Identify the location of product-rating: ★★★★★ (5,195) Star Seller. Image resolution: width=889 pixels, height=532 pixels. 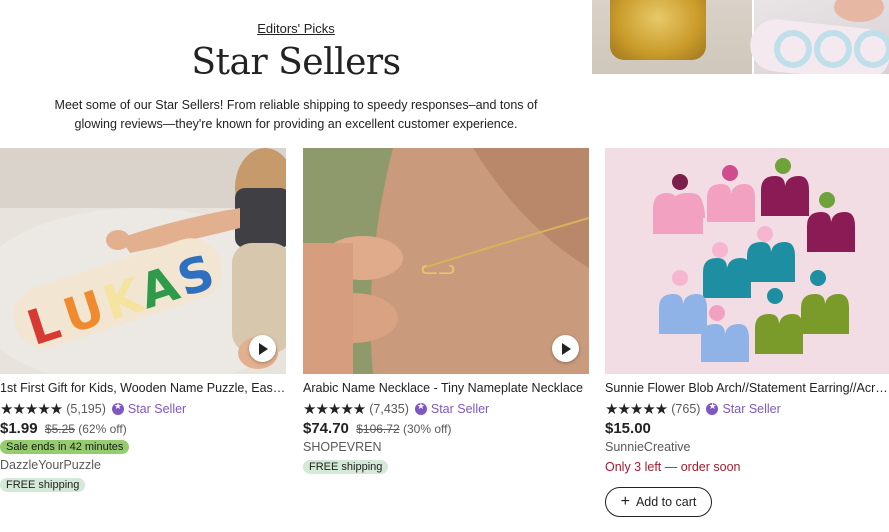
(93, 409).